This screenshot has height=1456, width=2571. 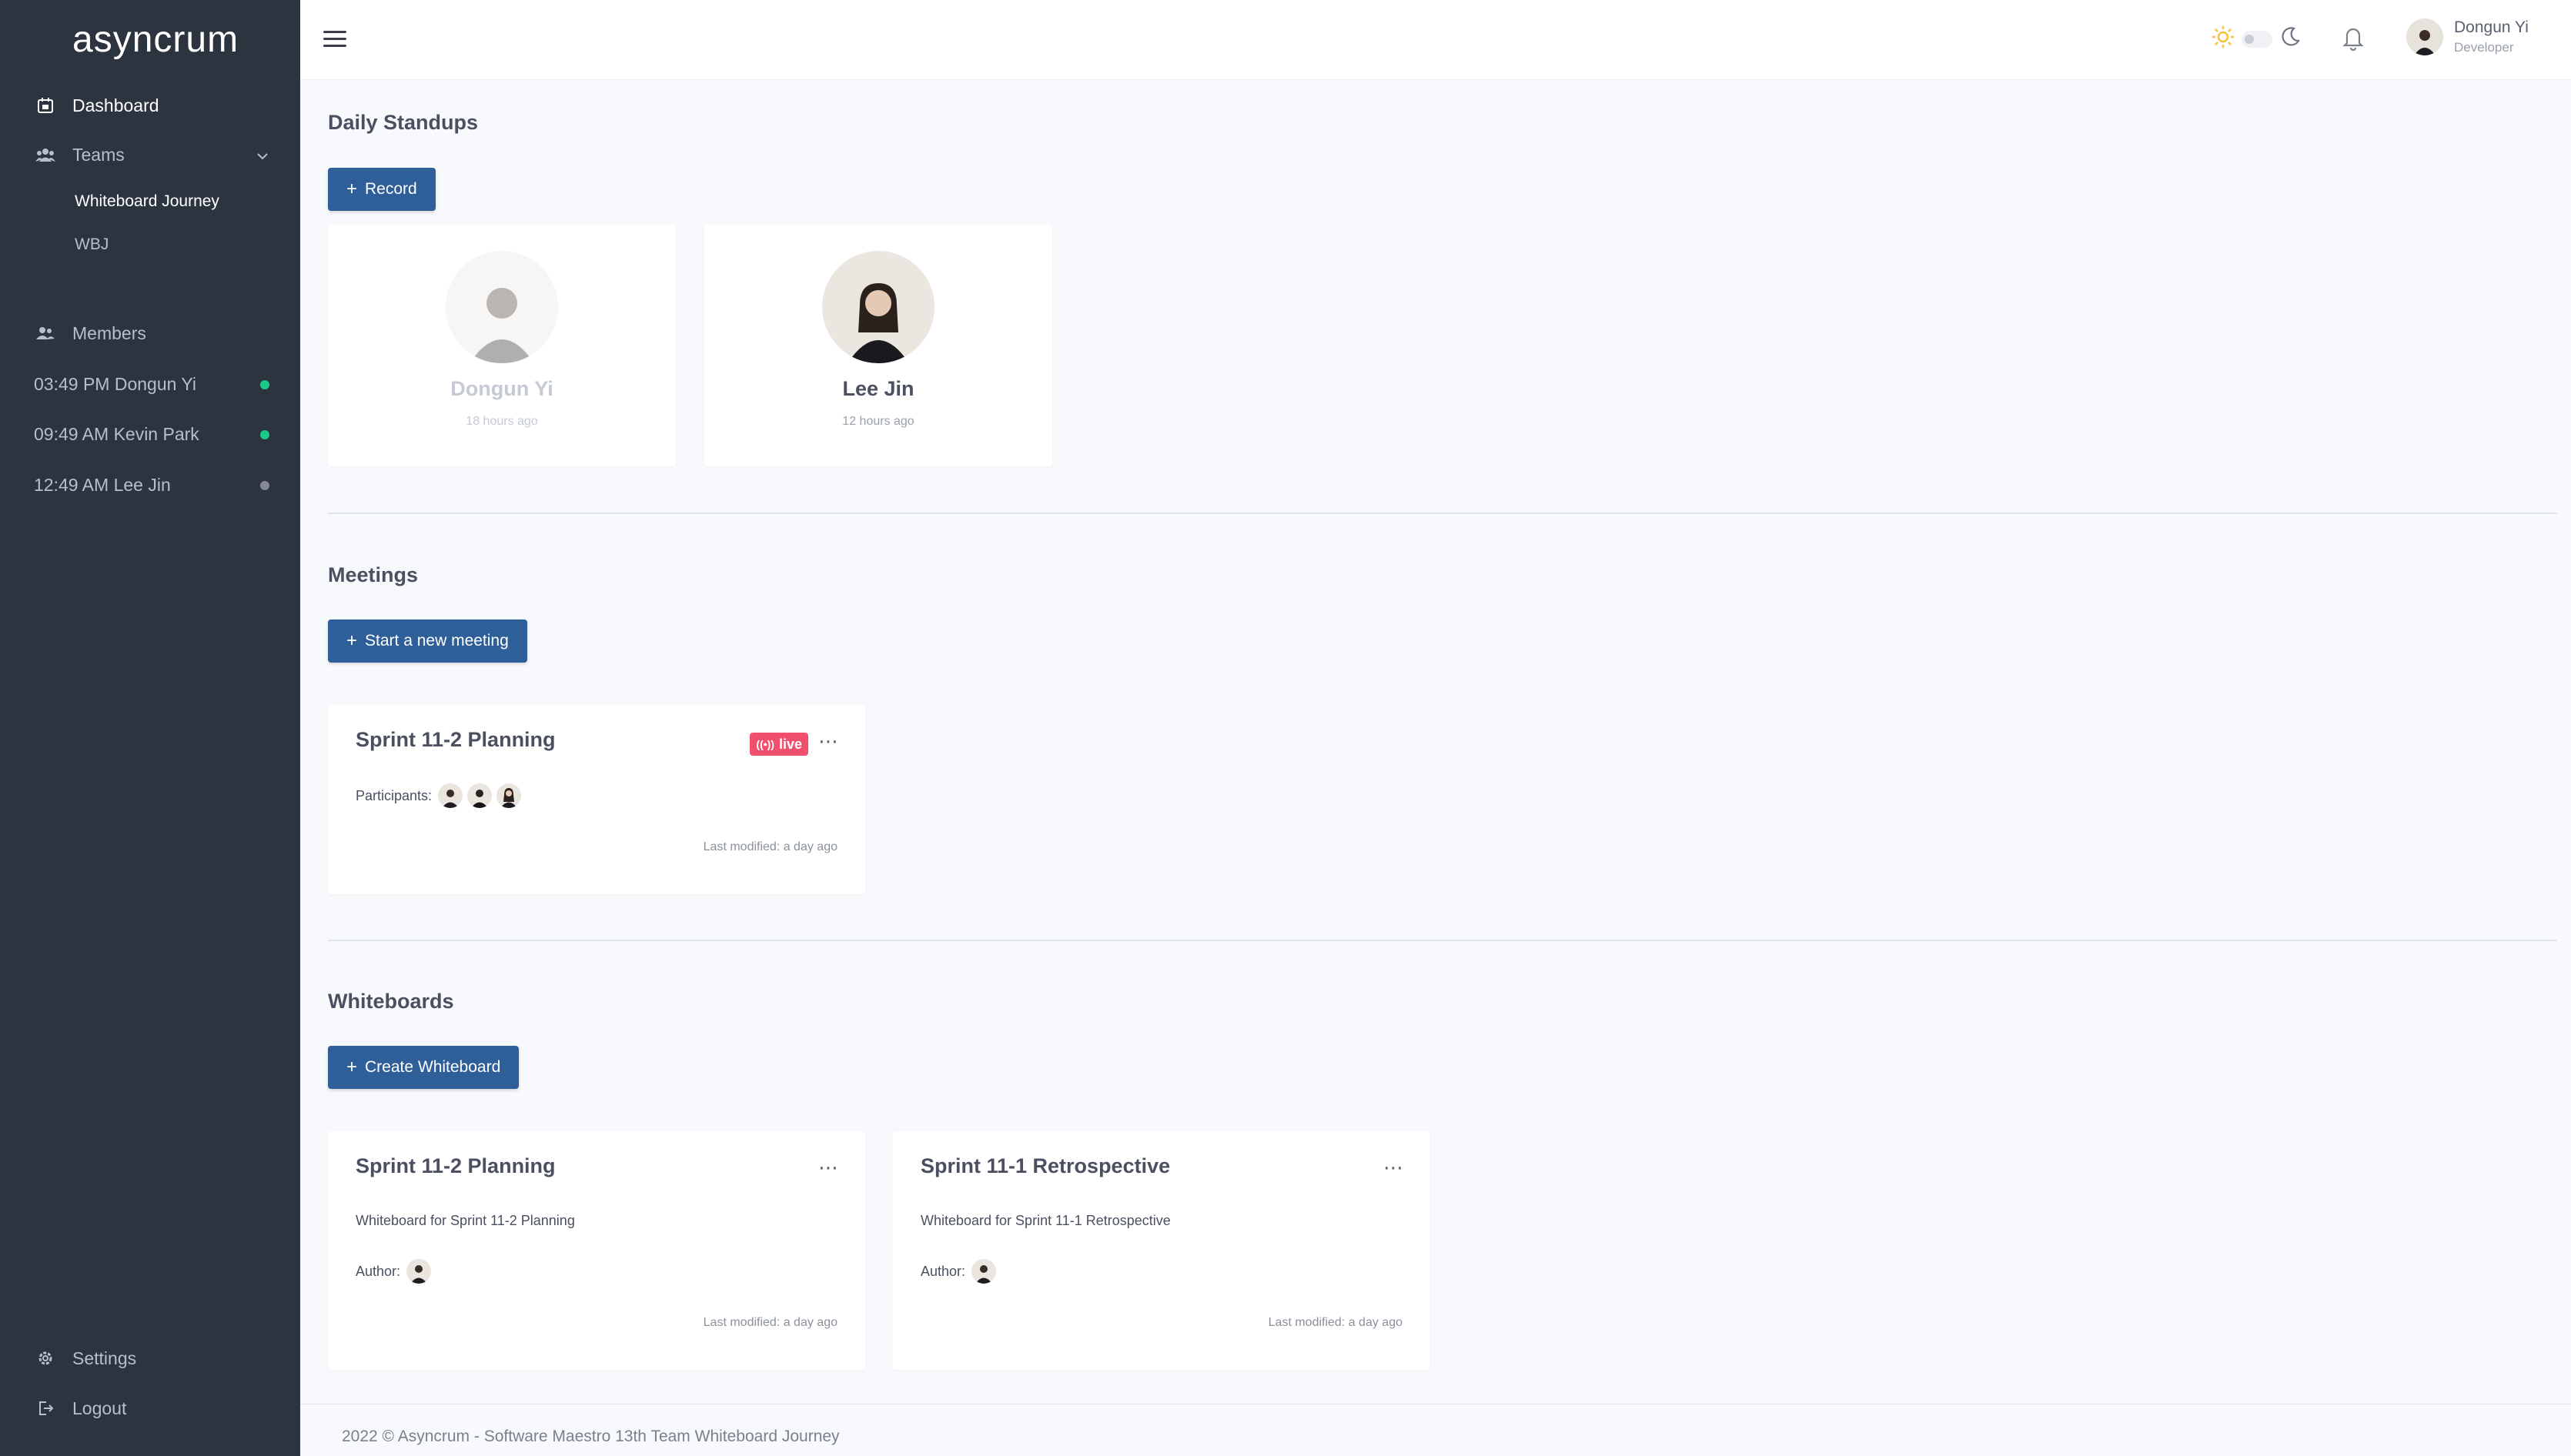 What do you see at coordinates (45, 1359) in the screenshot?
I see `gear-icon` at bounding box center [45, 1359].